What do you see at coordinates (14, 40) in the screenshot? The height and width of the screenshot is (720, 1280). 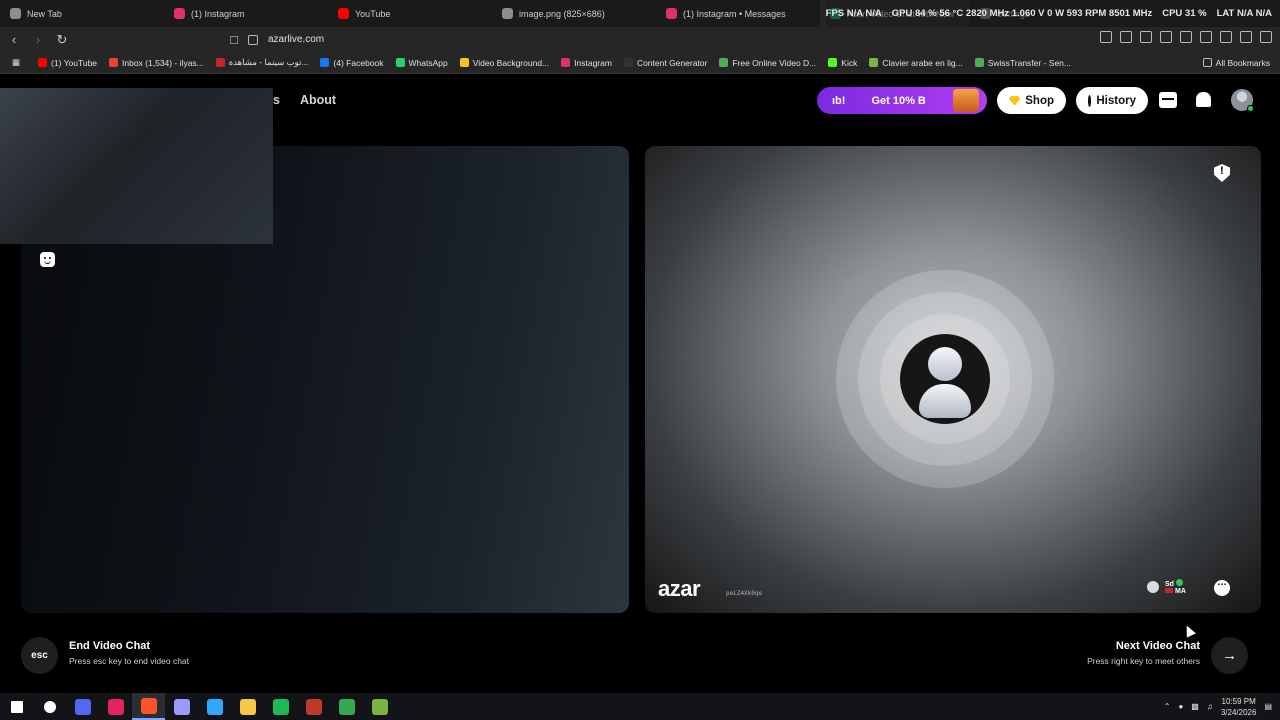 I see `back-icon: ‹` at bounding box center [14, 40].